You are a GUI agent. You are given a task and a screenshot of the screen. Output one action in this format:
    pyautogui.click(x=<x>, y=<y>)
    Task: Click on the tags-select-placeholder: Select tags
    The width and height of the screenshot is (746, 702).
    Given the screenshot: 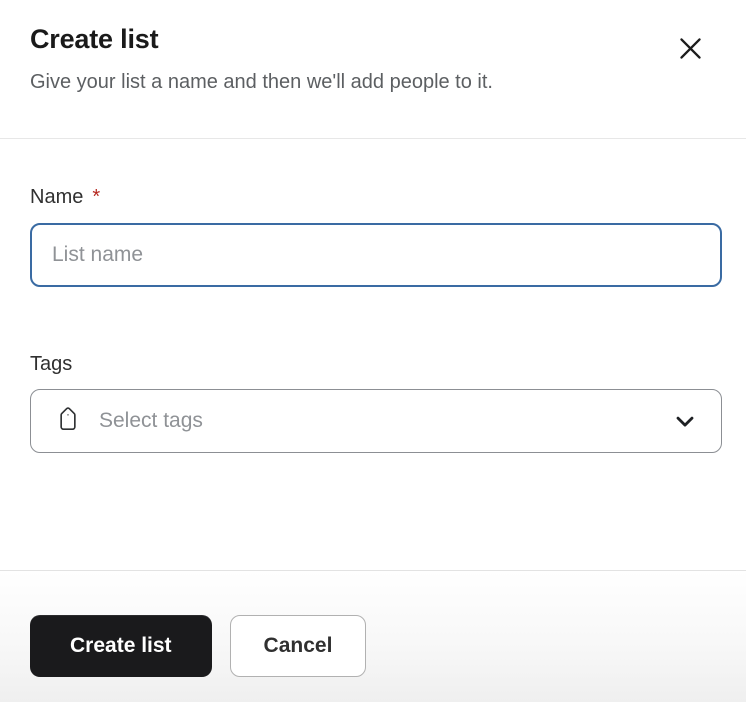 What is the action you would take?
    pyautogui.click(x=151, y=420)
    